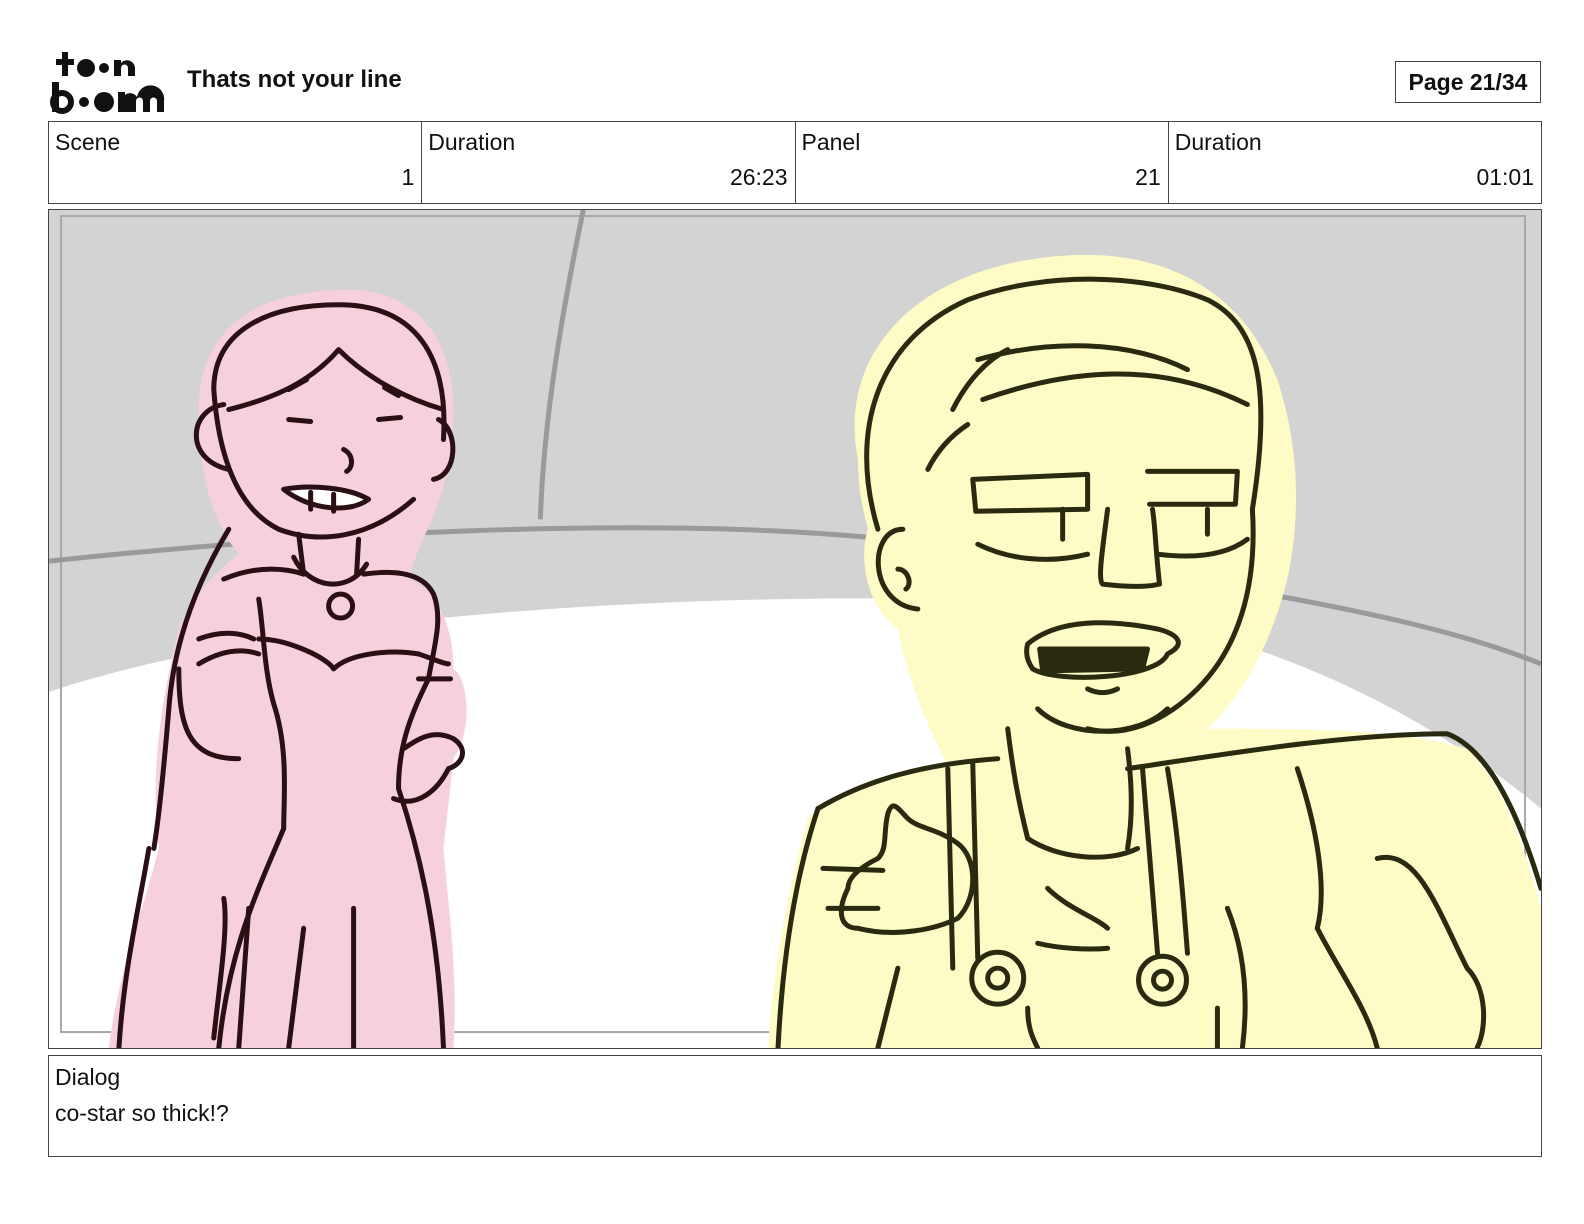 The width and height of the screenshot is (1584, 1224). I want to click on scene-duration-value: 26:23, so click(758, 177).